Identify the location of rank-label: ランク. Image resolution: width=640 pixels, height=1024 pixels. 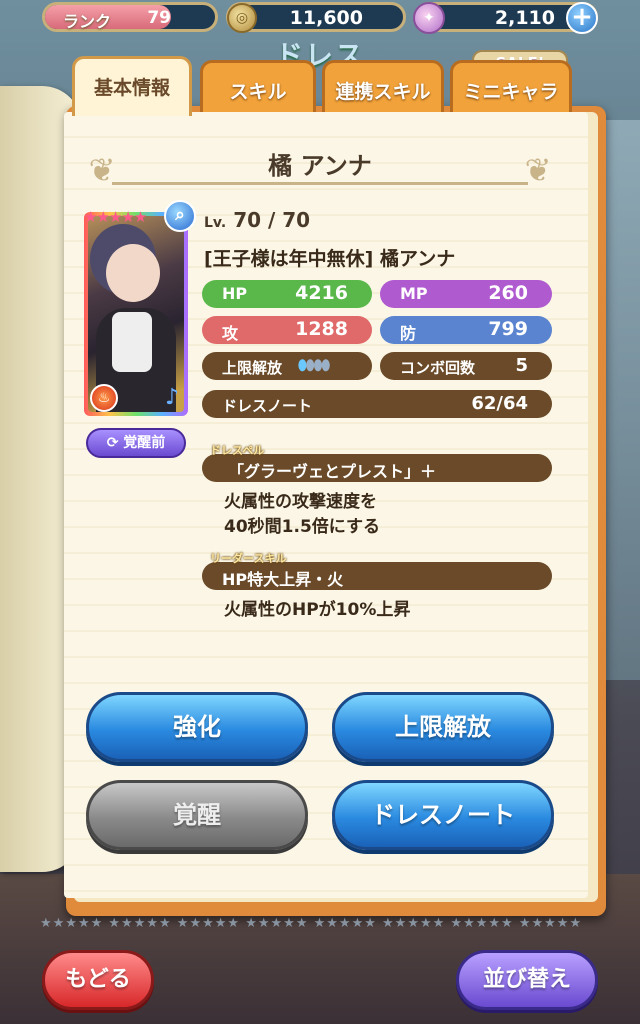
(87, 21).